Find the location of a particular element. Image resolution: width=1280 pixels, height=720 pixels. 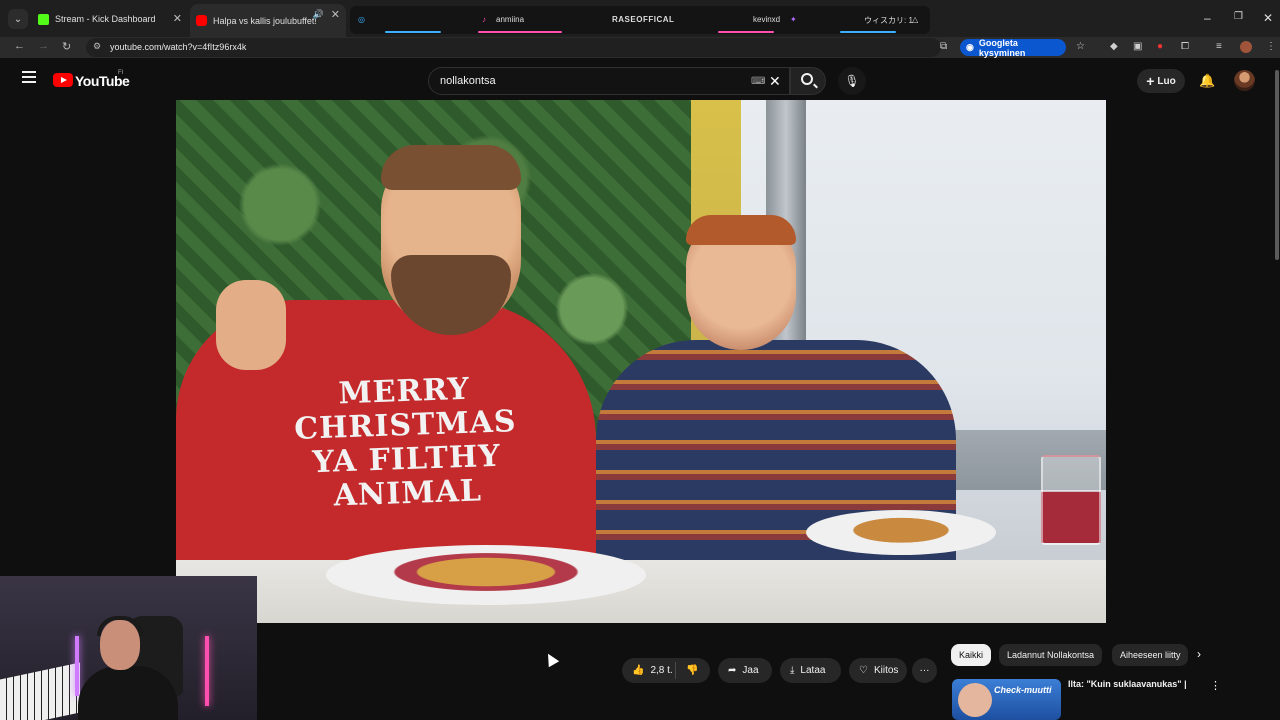

youtube-favicon-icon is located at coordinates (201, 20).